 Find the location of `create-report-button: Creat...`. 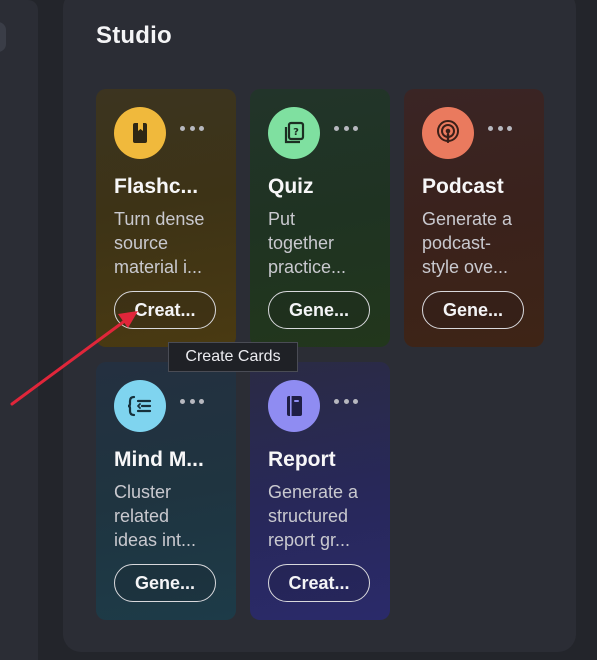

create-report-button: Creat... is located at coordinates (319, 583).